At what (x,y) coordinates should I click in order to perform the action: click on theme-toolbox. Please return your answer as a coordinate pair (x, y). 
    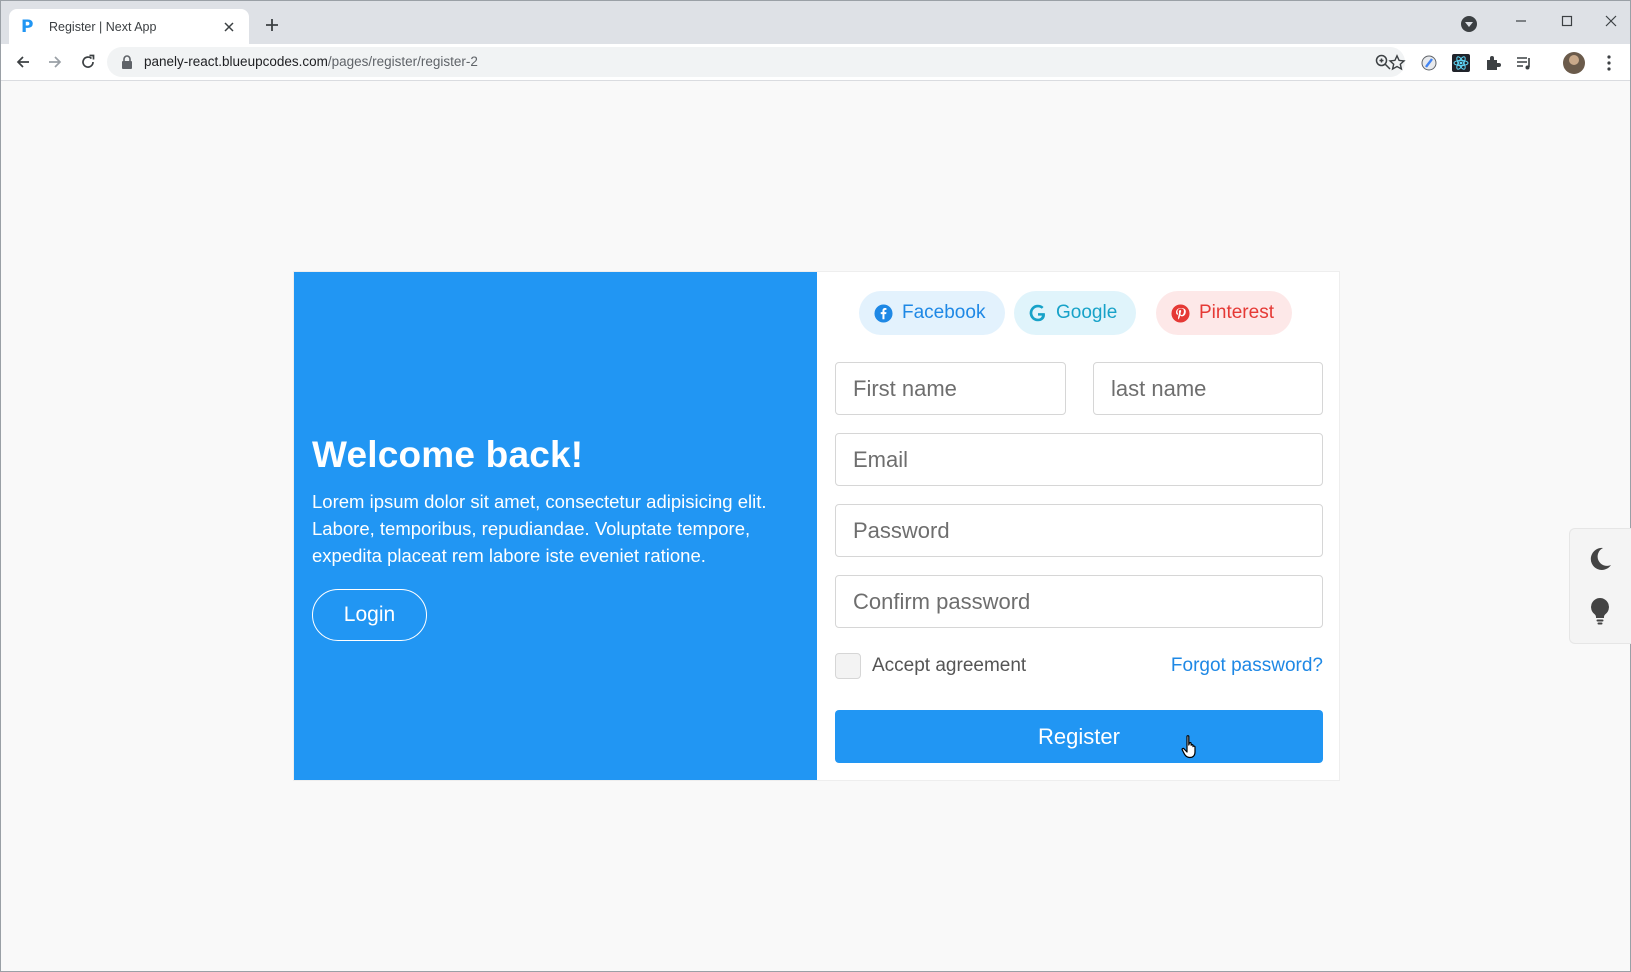
    Looking at the image, I should click on (1600, 586).